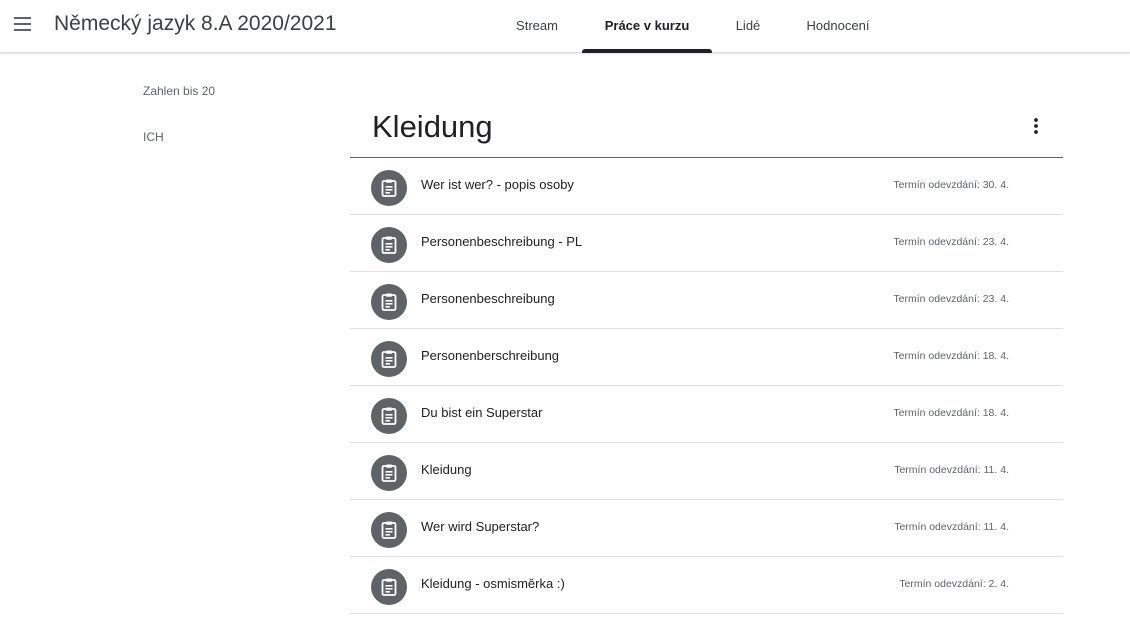 The height and width of the screenshot is (625, 1130). I want to click on more-vertical-icon, so click(1036, 126).